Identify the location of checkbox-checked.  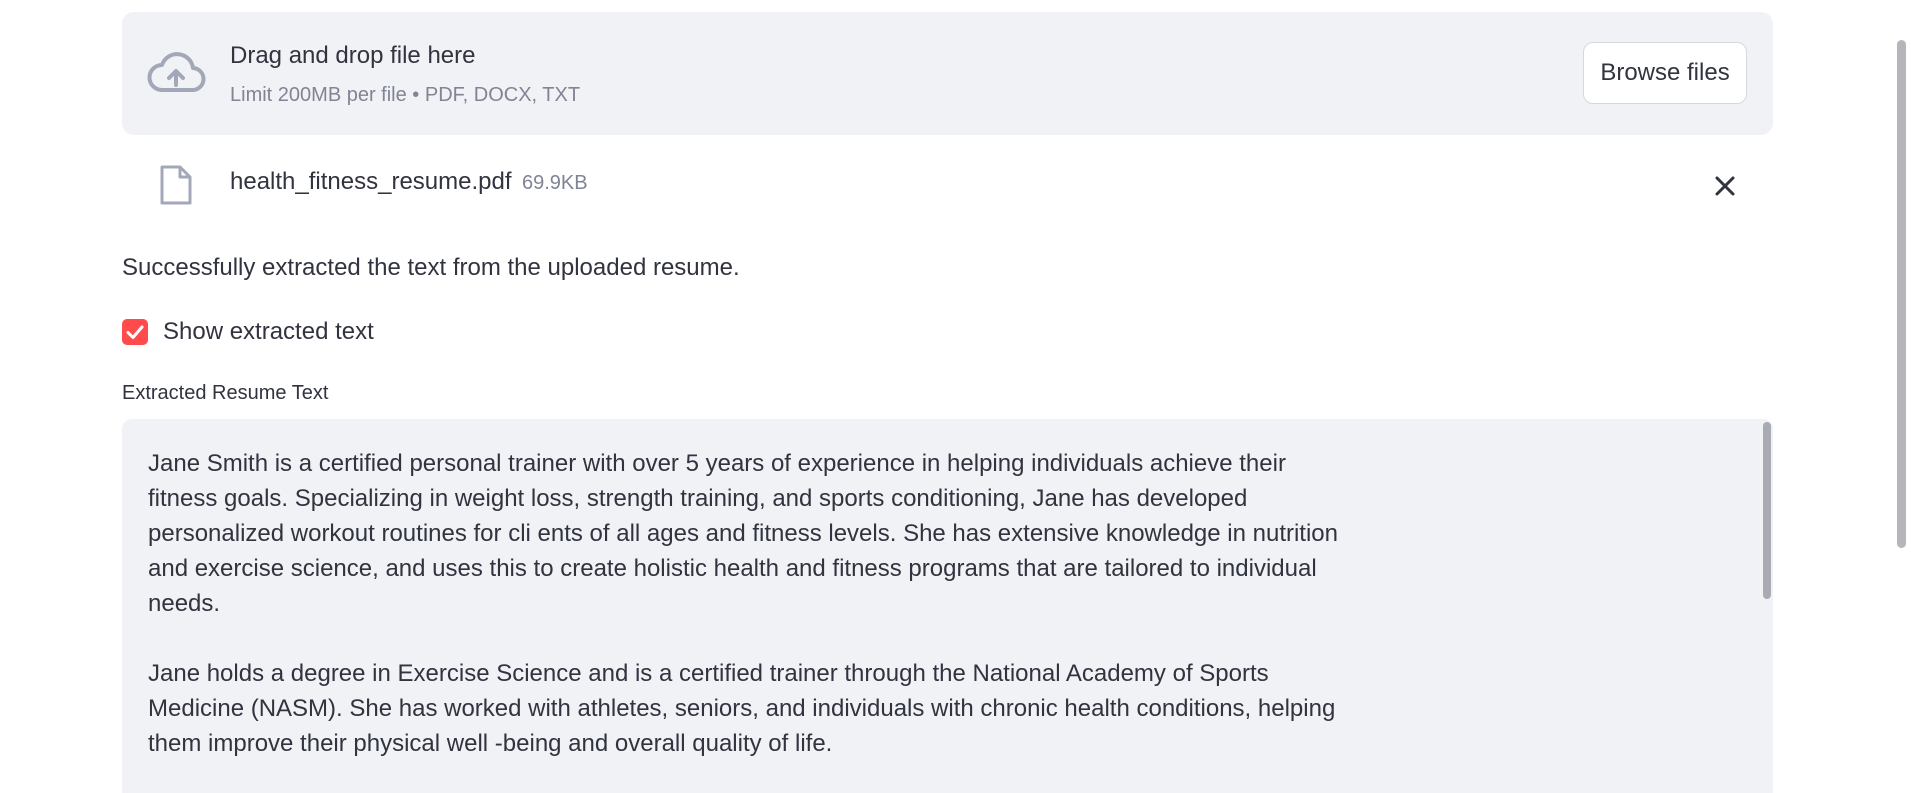
(135, 332).